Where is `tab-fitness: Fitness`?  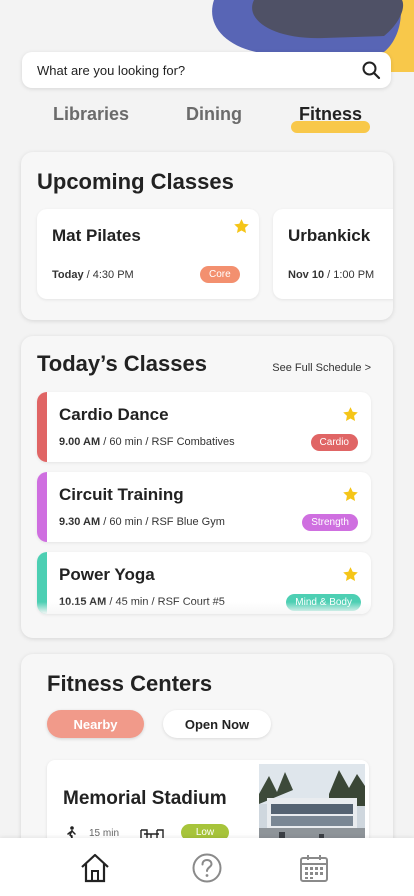 tab-fitness: Fitness is located at coordinates (331, 118).